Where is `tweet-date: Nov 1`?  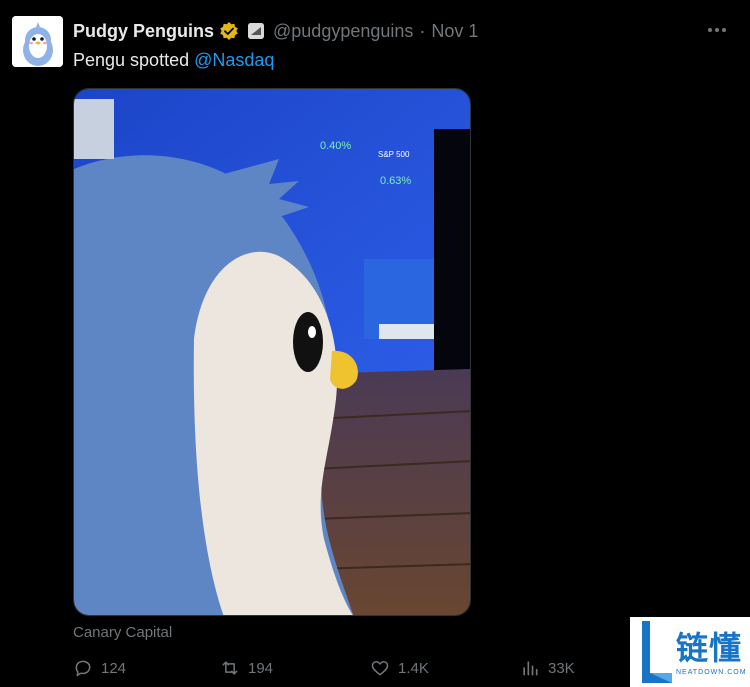
tweet-date: Nov 1 is located at coordinates (454, 31).